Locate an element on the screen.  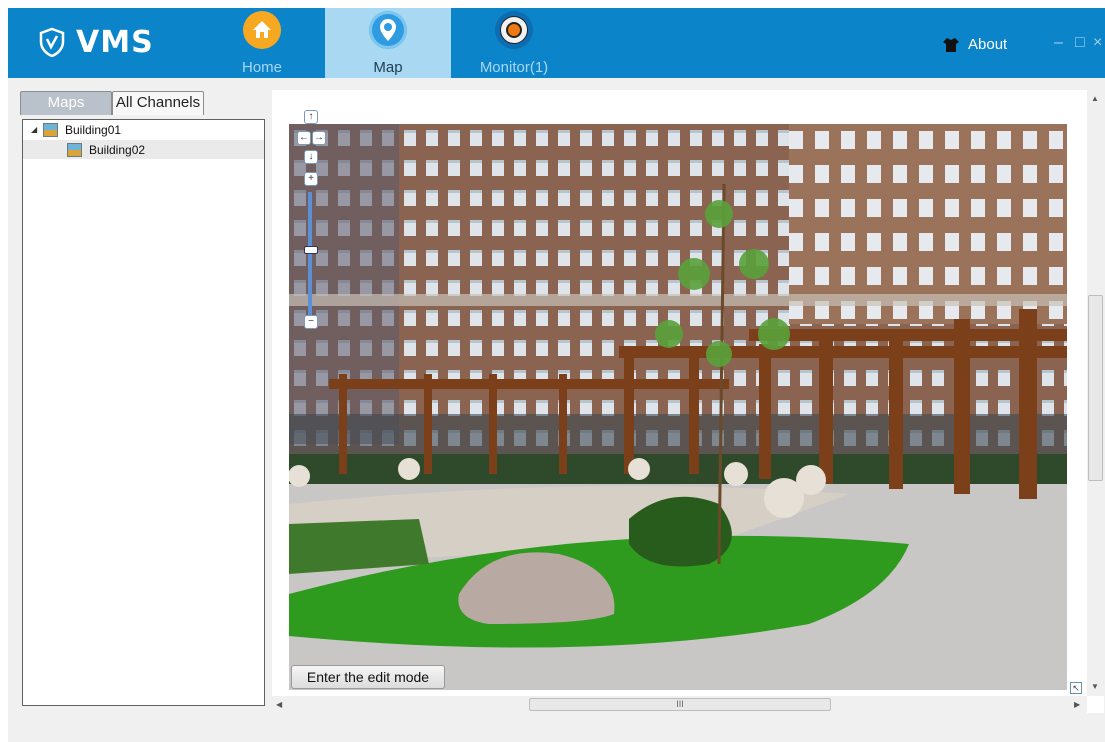
nav-tab-home: Home is located at coordinates (262, 43).